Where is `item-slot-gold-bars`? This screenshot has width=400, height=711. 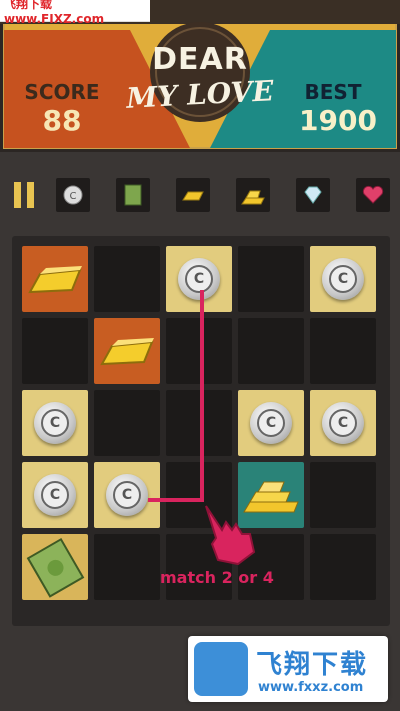
item-slot-gold-bars is located at coordinates (253, 195).